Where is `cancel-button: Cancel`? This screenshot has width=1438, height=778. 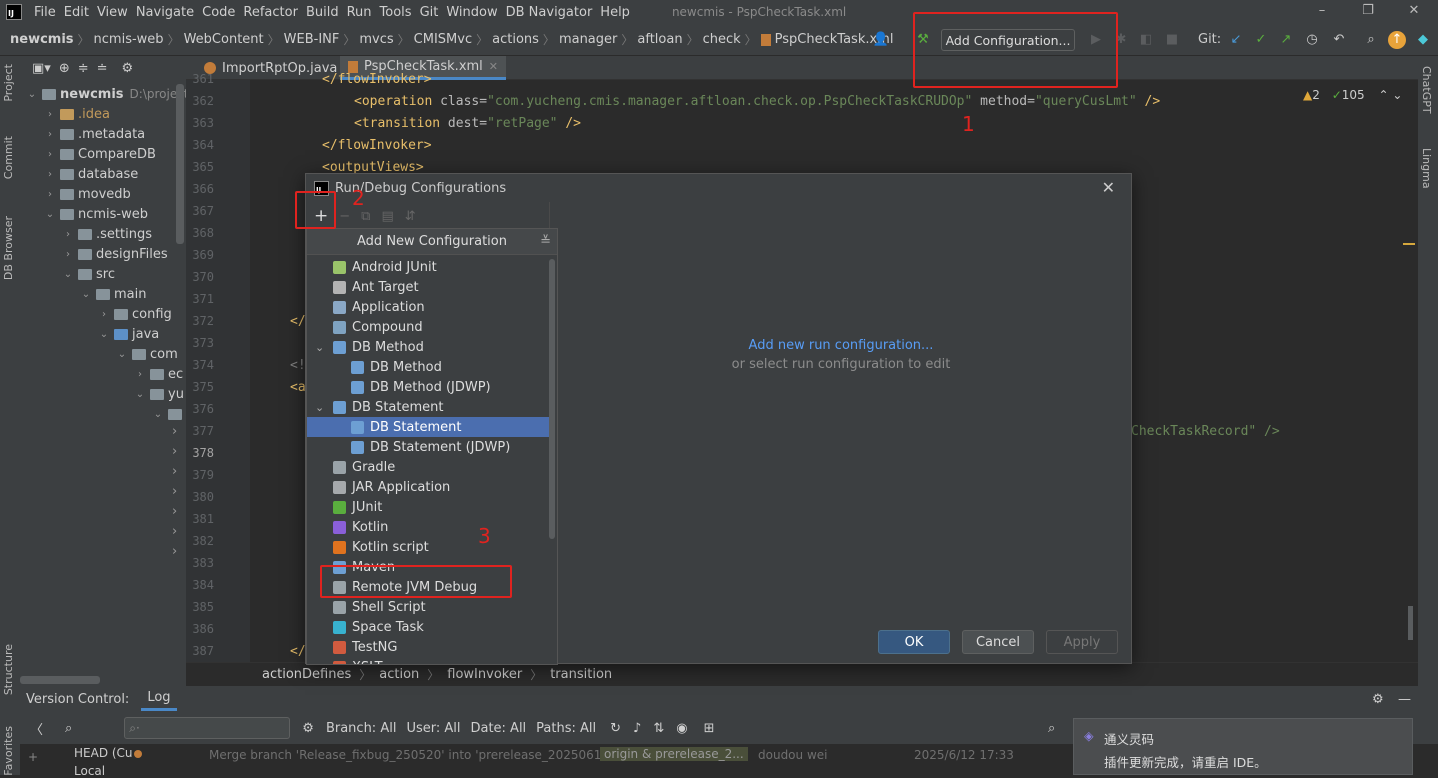
cancel-button: Cancel is located at coordinates (998, 642).